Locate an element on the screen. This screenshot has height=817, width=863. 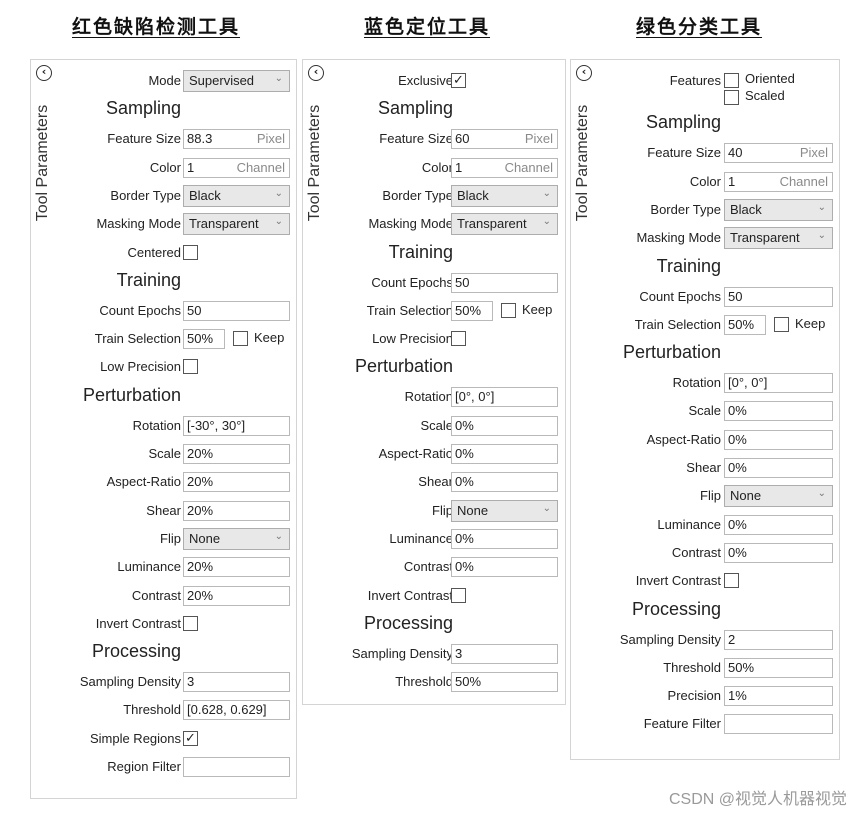
oriented-checkbox is located at coordinates (731, 80).